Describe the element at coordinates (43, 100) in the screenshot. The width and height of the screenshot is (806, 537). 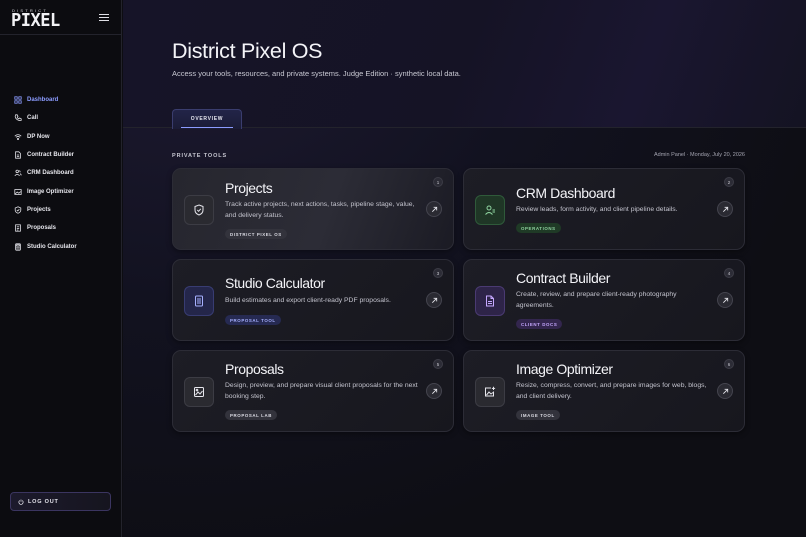
I see `sidebar-item-label: Dashboard` at that location.